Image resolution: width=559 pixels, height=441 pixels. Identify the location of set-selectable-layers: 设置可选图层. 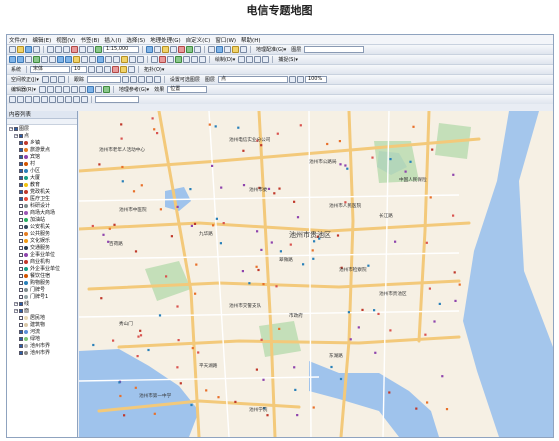
(185, 79).